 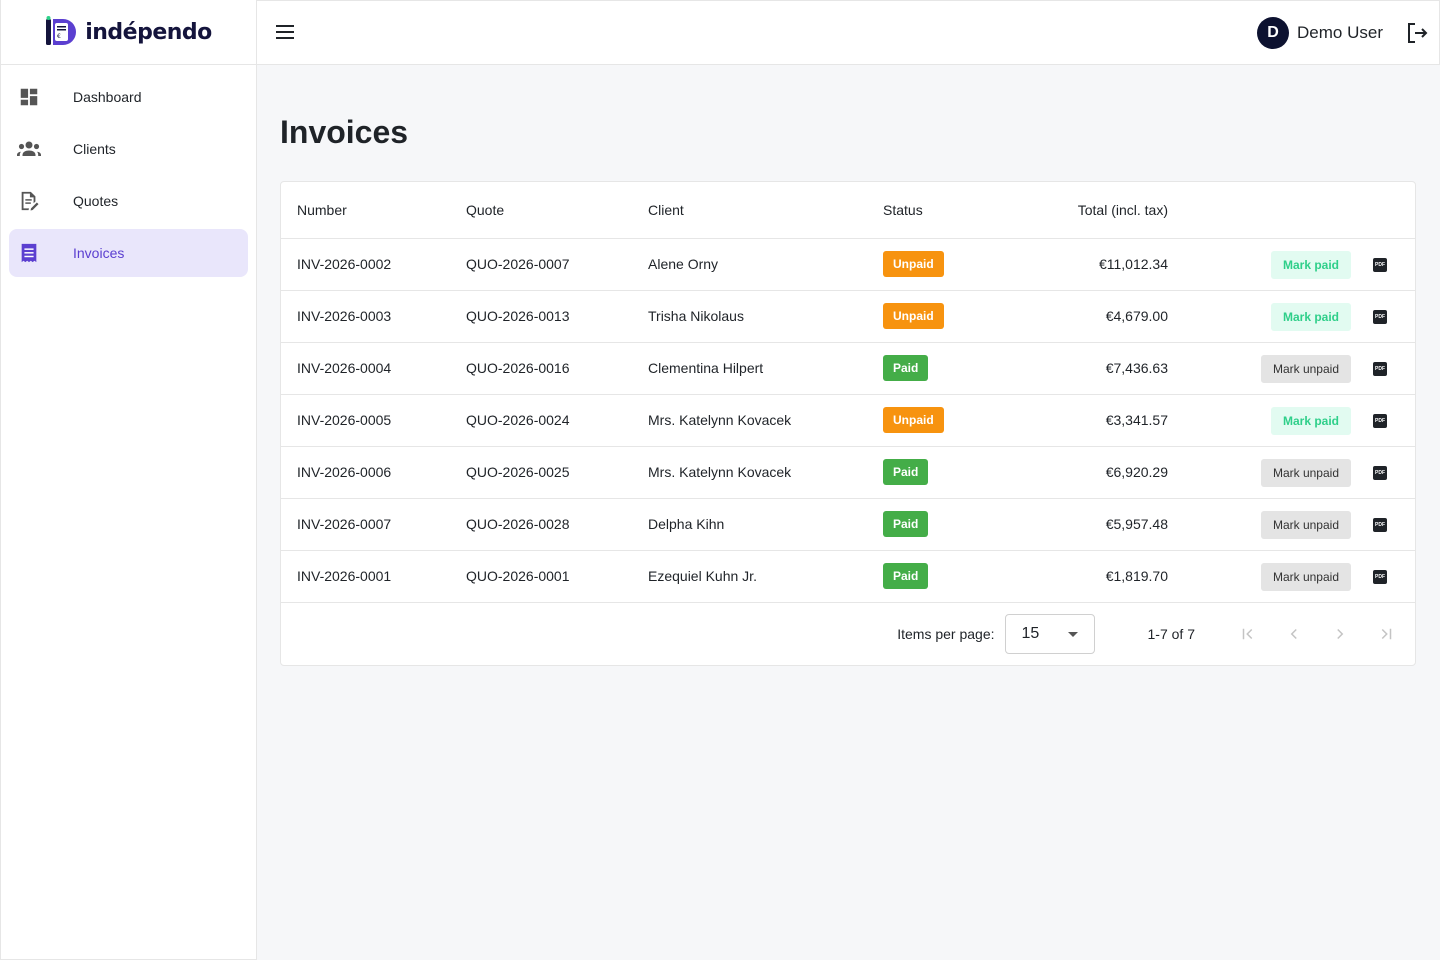 What do you see at coordinates (1417, 33) in the screenshot?
I see `logout-icon` at bounding box center [1417, 33].